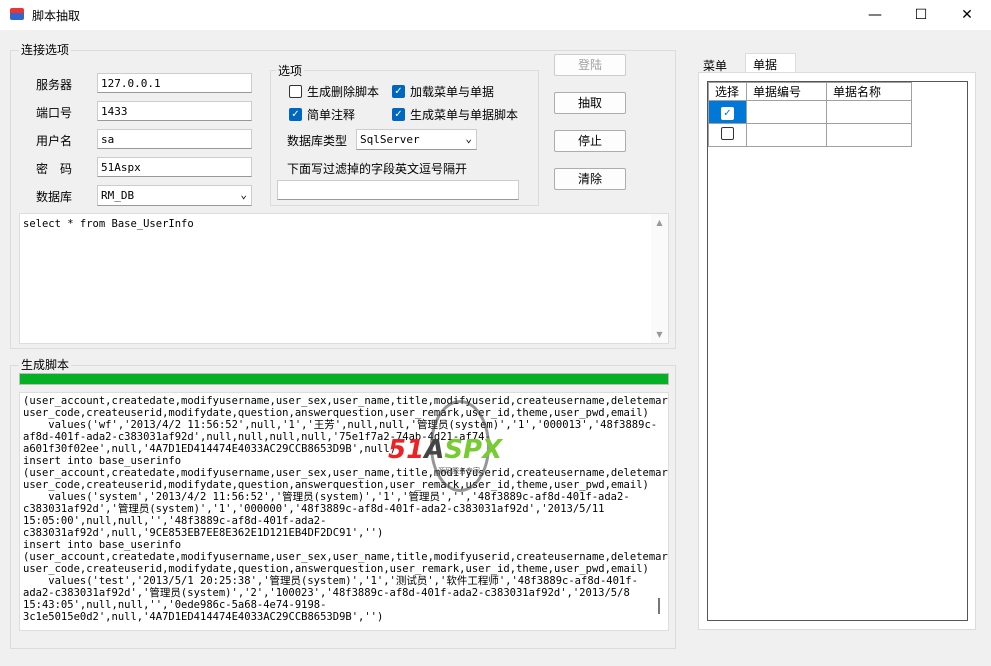  Describe the element at coordinates (54, 169) in the screenshot. I see `password-label: 密 码` at that location.